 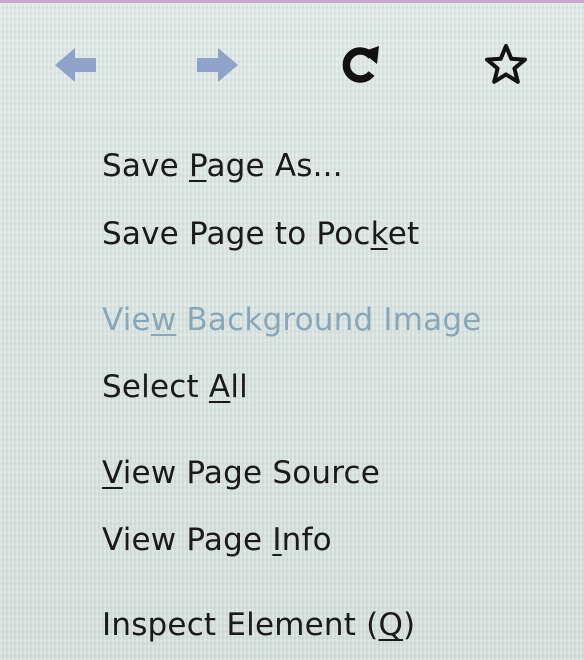 I want to click on menu-item-view-page-info: View Page Info, so click(x=217, y=540).